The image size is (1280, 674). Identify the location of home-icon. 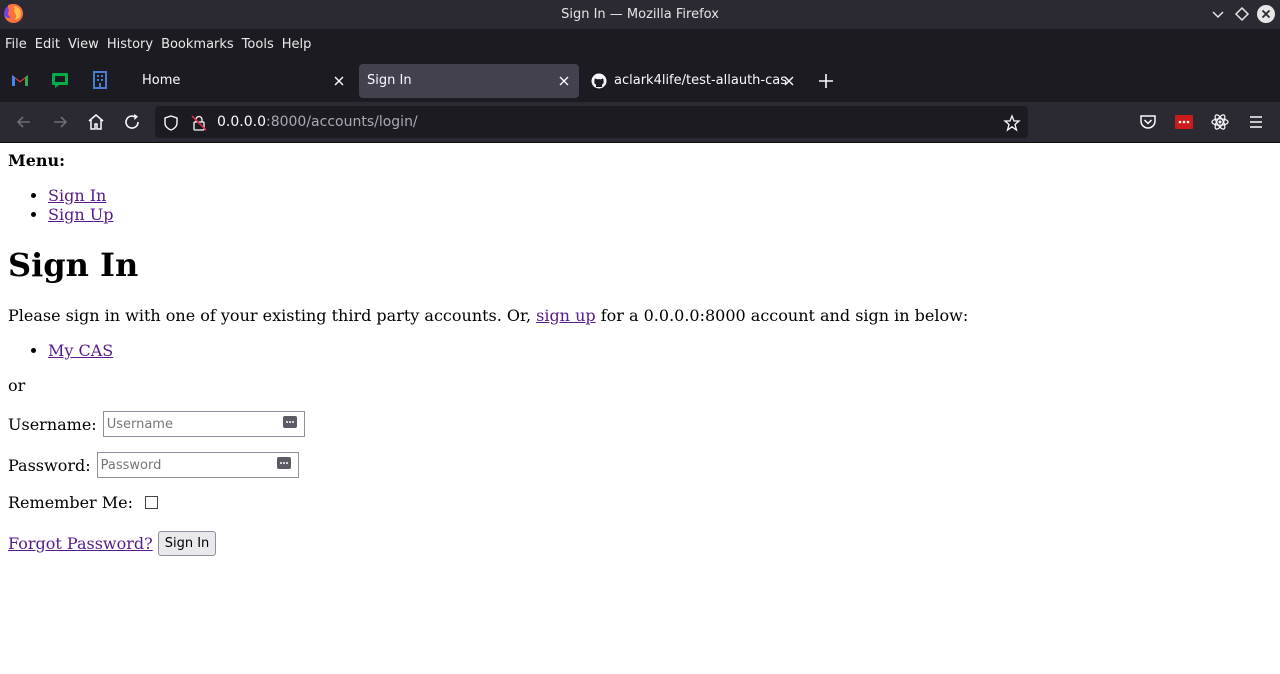
(96, 122).